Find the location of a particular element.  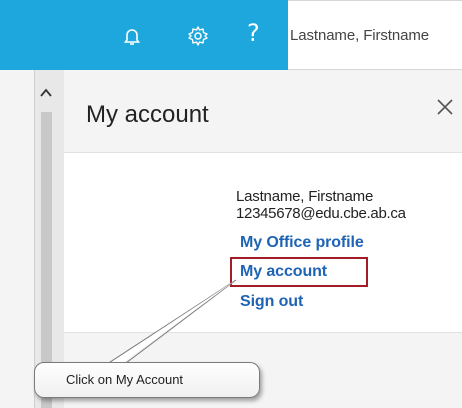

user-name-button: Lastname, Firstname is located at coordinates (375, 35).